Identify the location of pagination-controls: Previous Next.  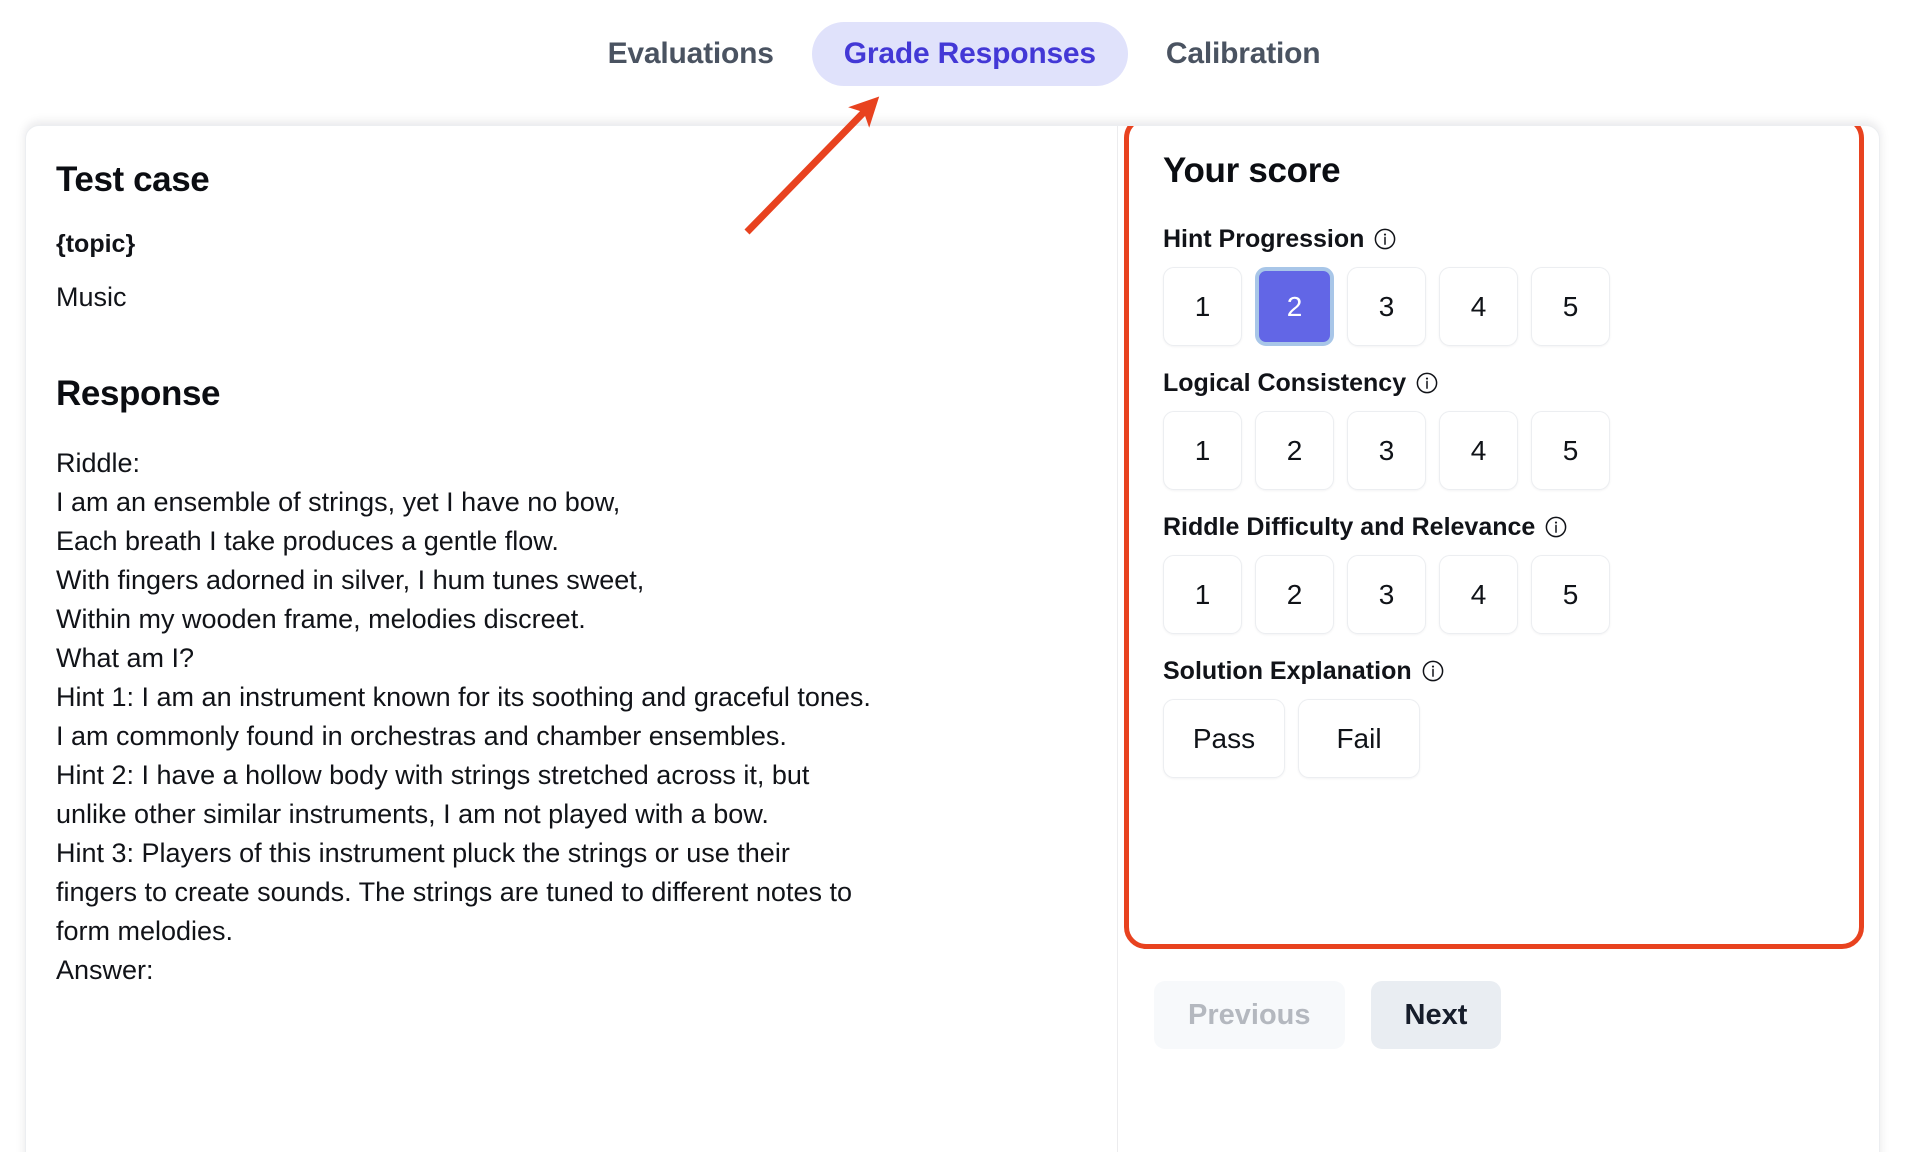
(1328, 1015).